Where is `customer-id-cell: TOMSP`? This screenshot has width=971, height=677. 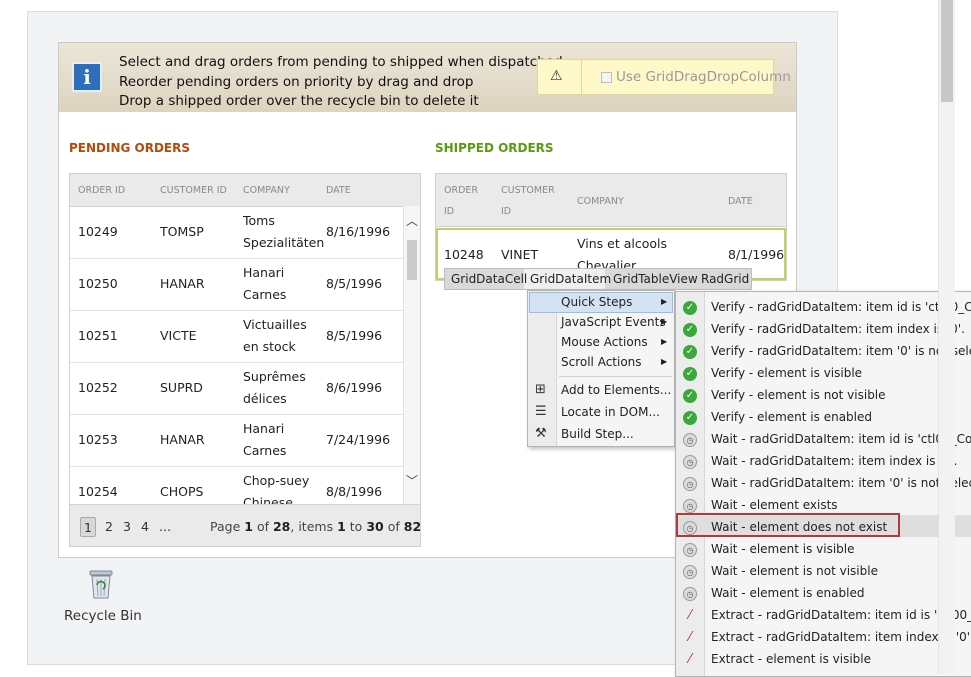 customer-id-cell: TOMSP is located at coordinates (182, 231).